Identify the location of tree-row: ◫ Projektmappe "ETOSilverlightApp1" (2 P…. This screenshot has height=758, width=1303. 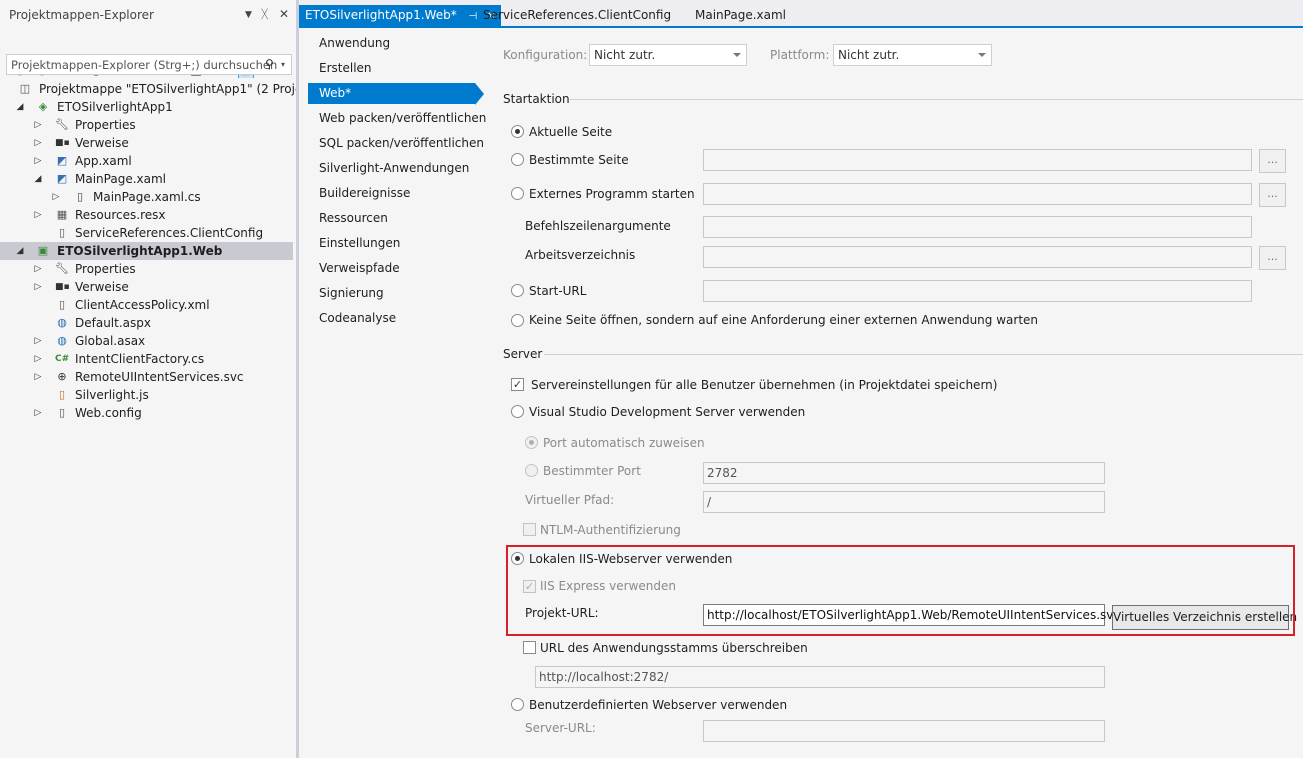
(163, 89).